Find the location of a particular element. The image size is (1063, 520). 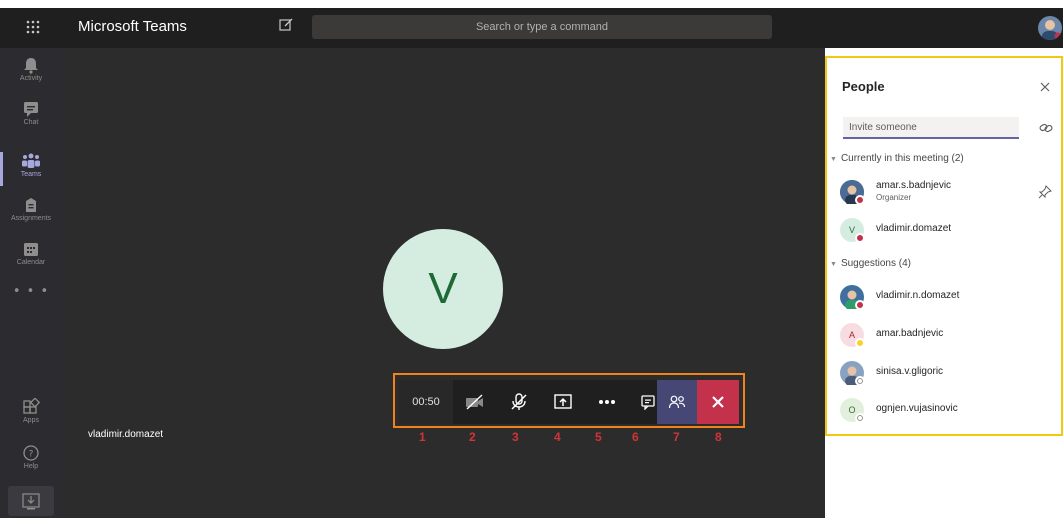

suggestion-row: sinisa.v.gligoric is located at coordinates (947, 376).